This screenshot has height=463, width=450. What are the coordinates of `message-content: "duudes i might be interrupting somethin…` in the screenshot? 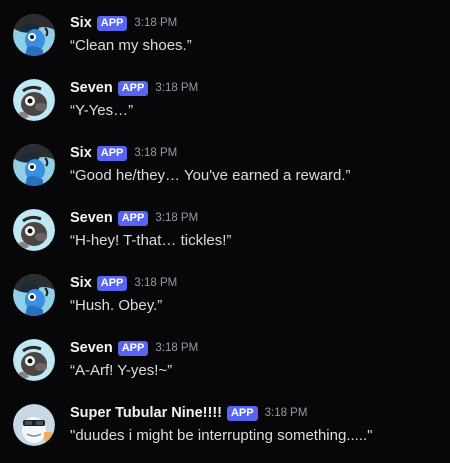 It's located at (221, 435).